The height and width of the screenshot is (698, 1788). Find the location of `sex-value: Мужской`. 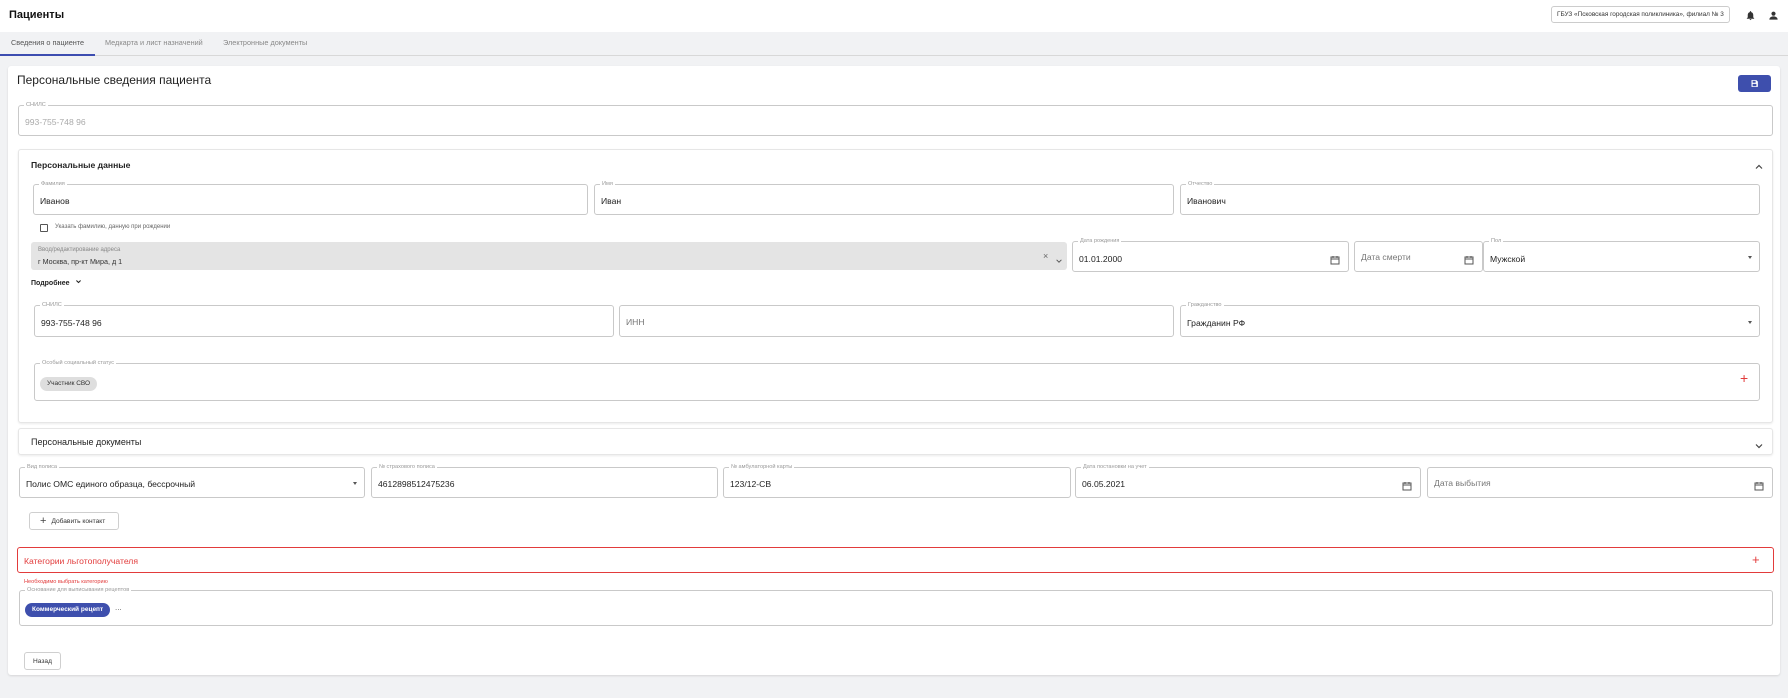

sex-value: Мужской is located at coordinates (1508, 259).